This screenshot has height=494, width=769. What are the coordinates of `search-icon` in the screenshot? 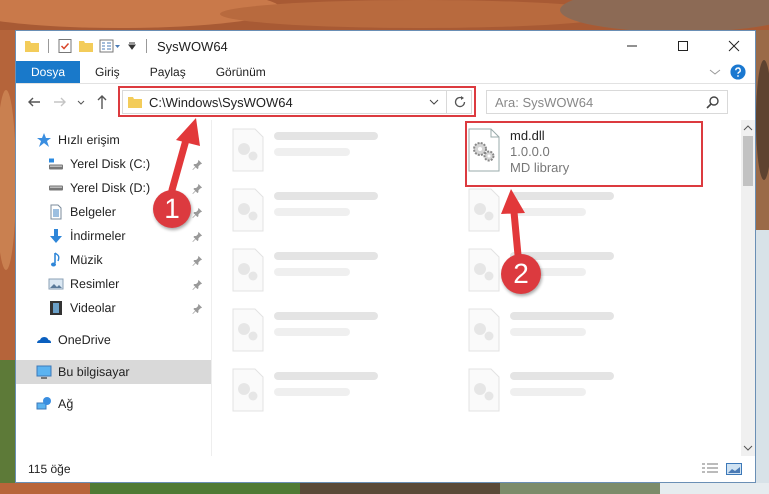 It's located at (713, 102).